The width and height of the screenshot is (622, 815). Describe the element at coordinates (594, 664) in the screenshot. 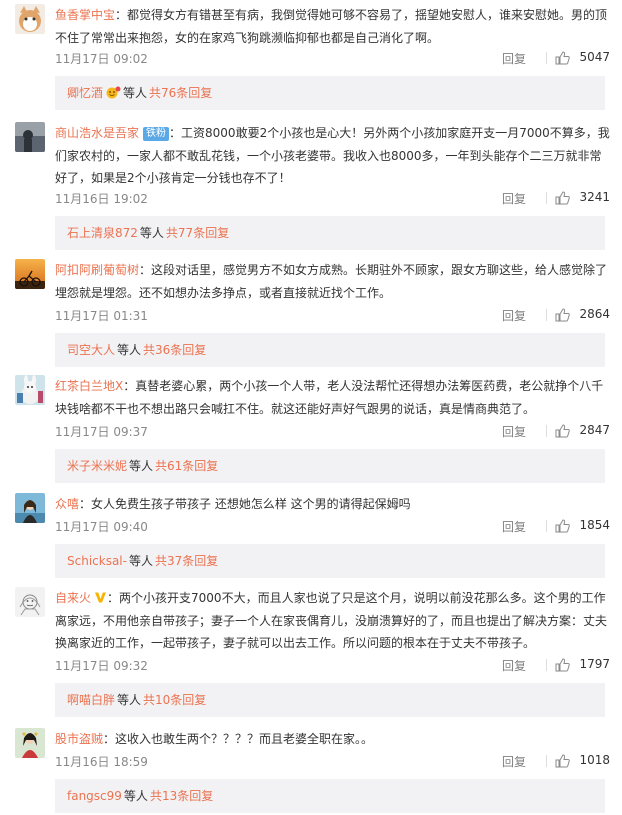

I see `like-count: 1797` at that location.